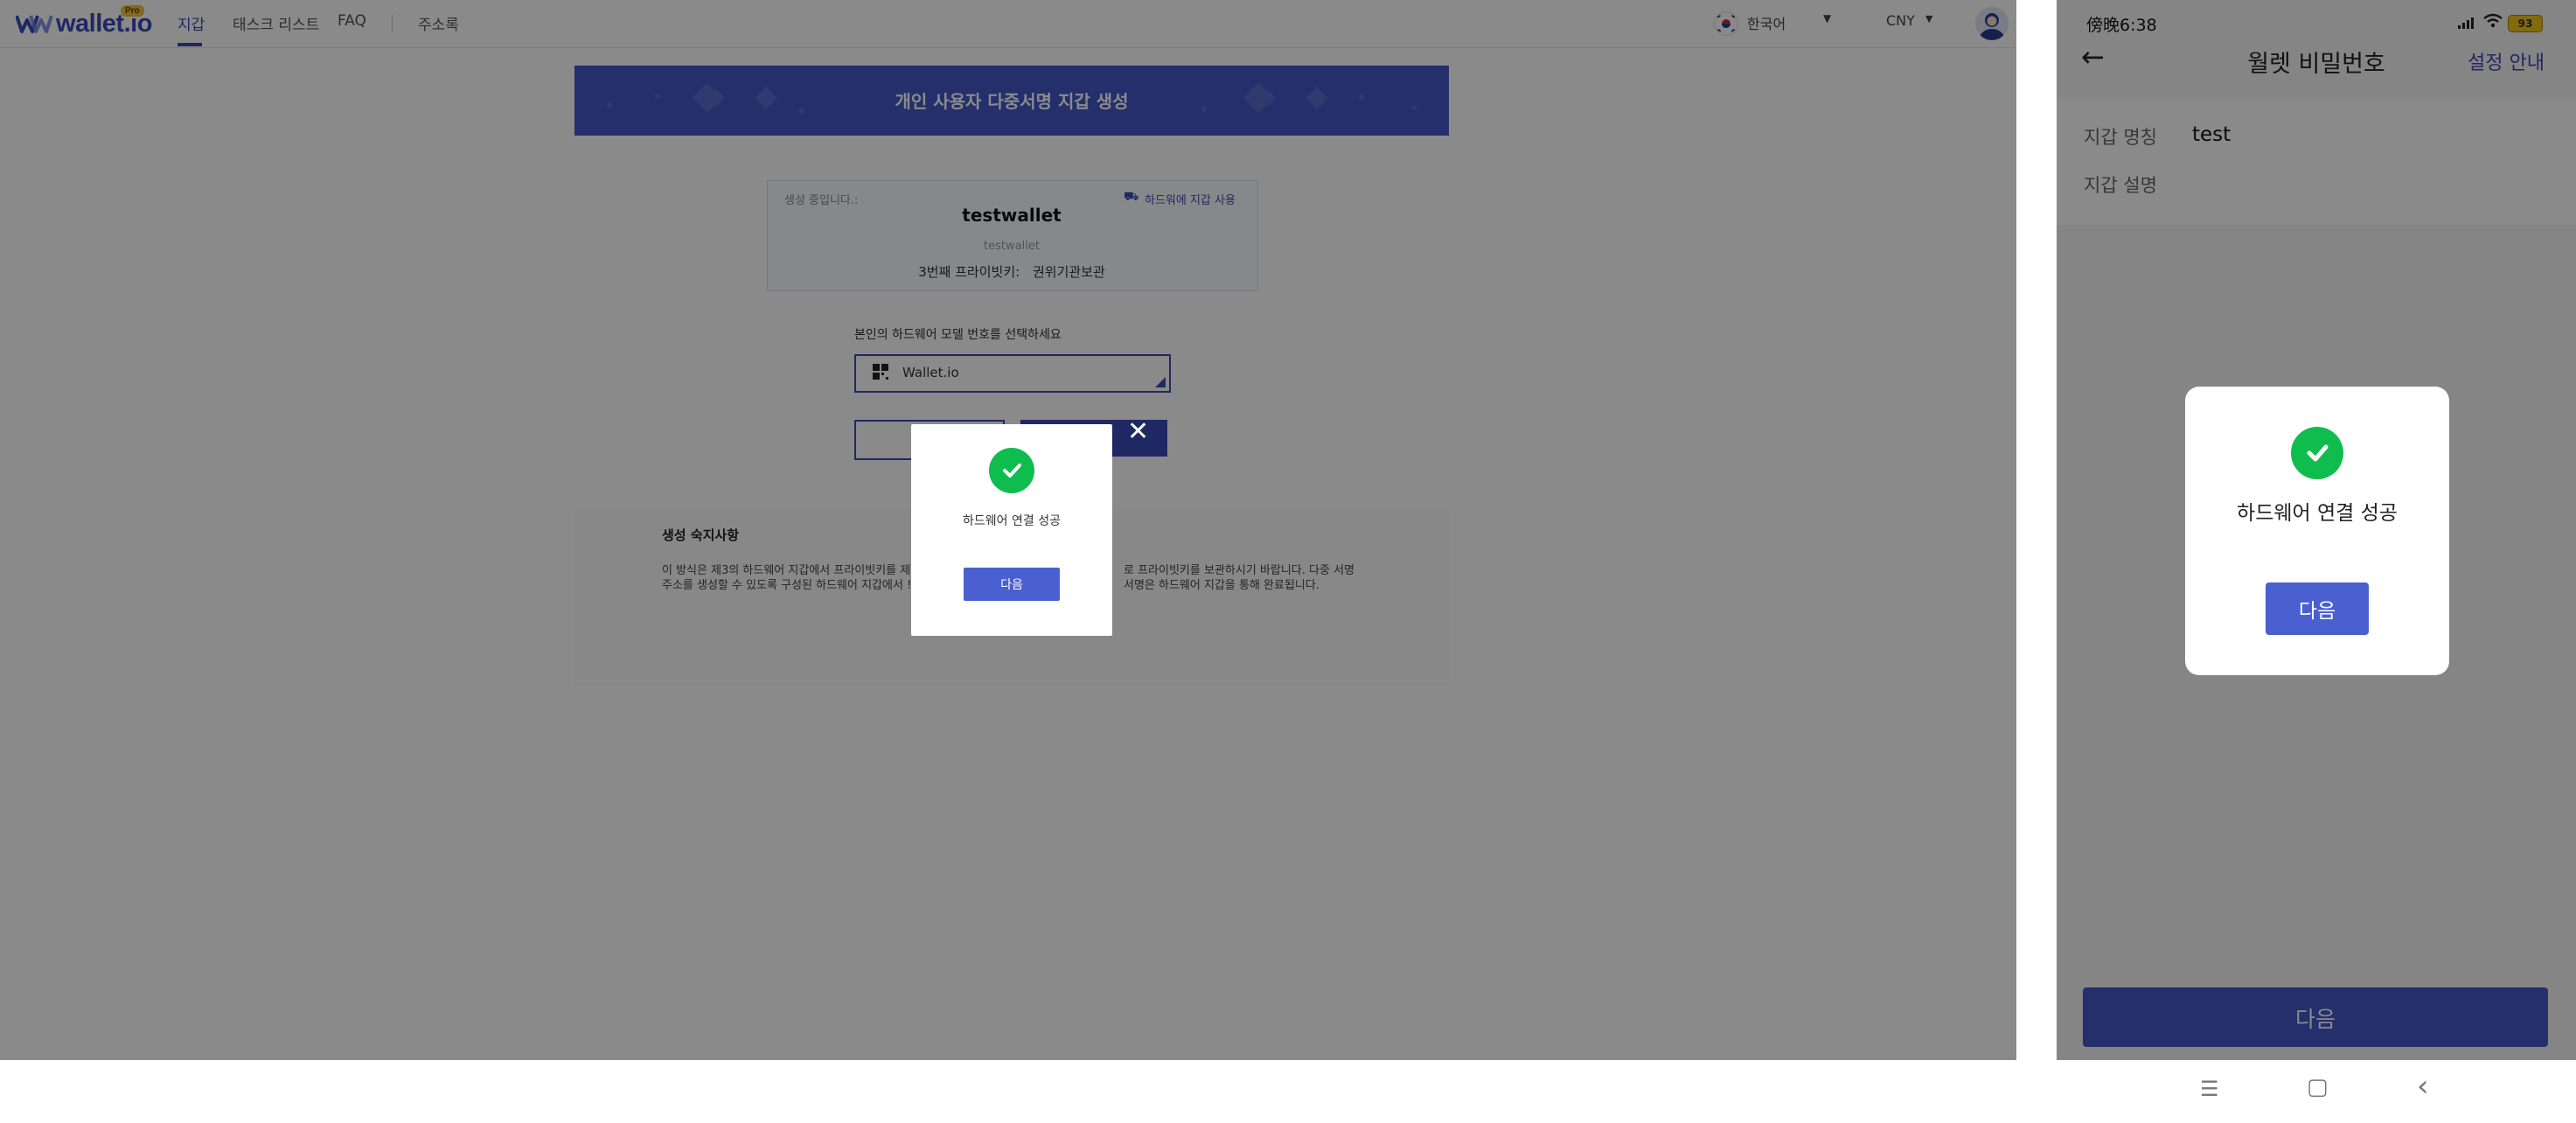  I want to click on menu-icon: ☰, so click(2209, 1089).